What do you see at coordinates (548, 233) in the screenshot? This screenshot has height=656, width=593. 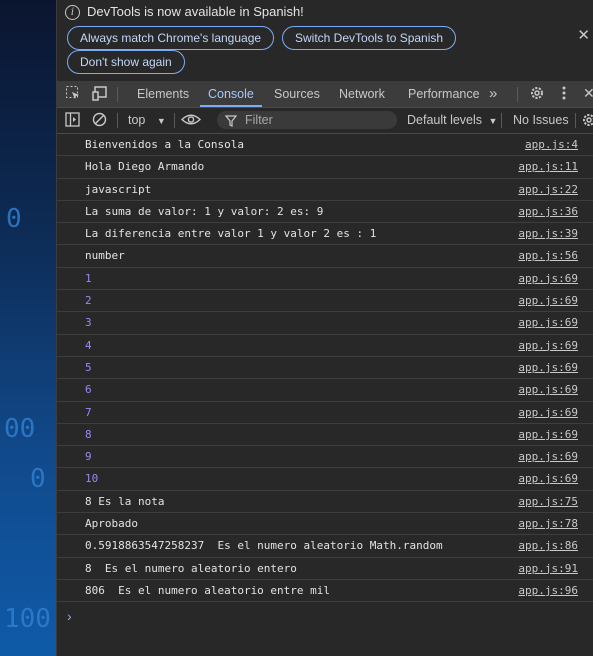 I see `source-link: app.js:39` at bounding box center [548, 233].